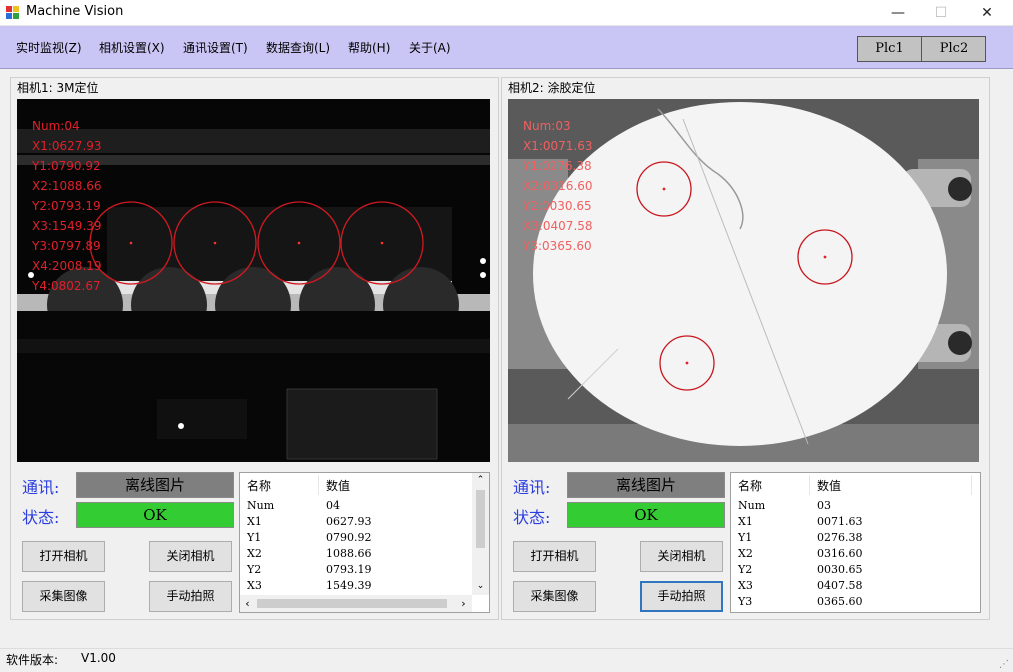  Describe the element at coordinates (66, 166) in the screenshot. I see `camera1-overlay-y1: Y1:0790.92` at that location.